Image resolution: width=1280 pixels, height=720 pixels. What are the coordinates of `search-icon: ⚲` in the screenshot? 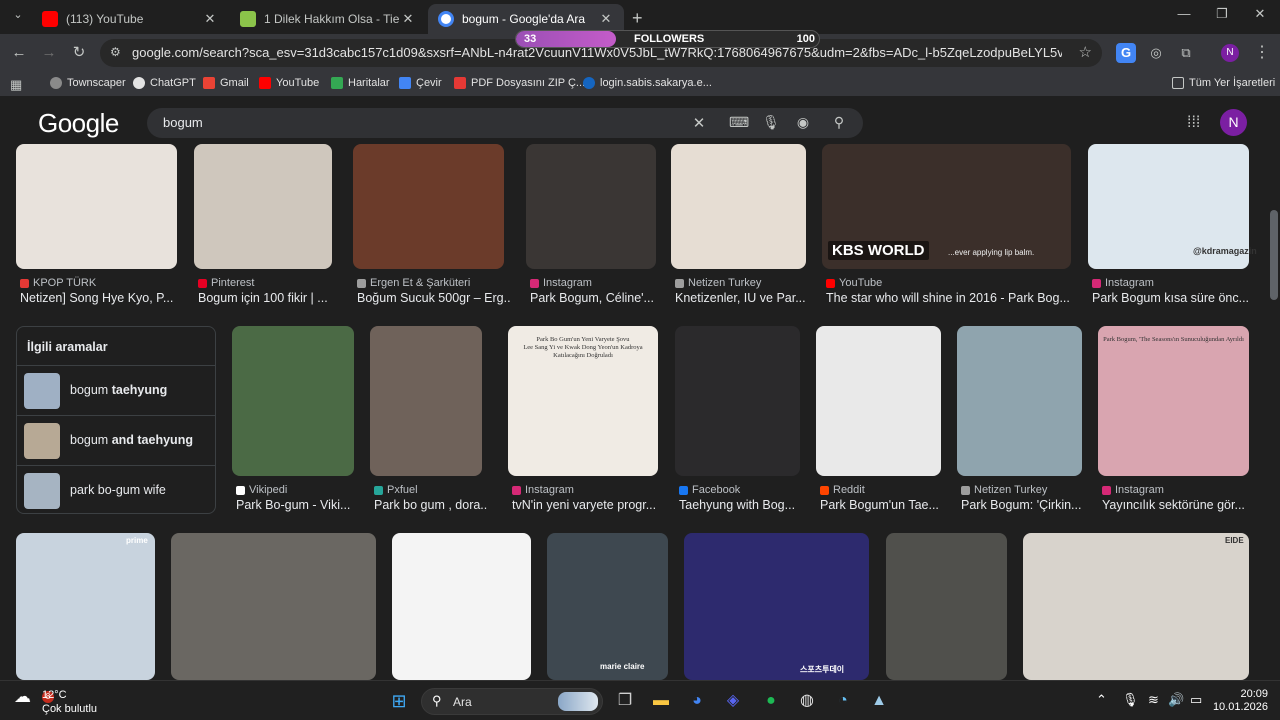 It's located at (839, 122).